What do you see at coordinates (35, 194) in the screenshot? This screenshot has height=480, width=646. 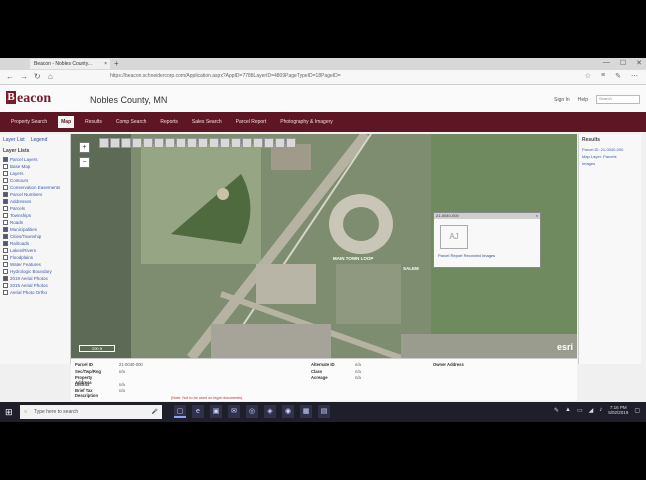 I see `layer-item: Parcel Numbers` at bounding box center [35, 194].